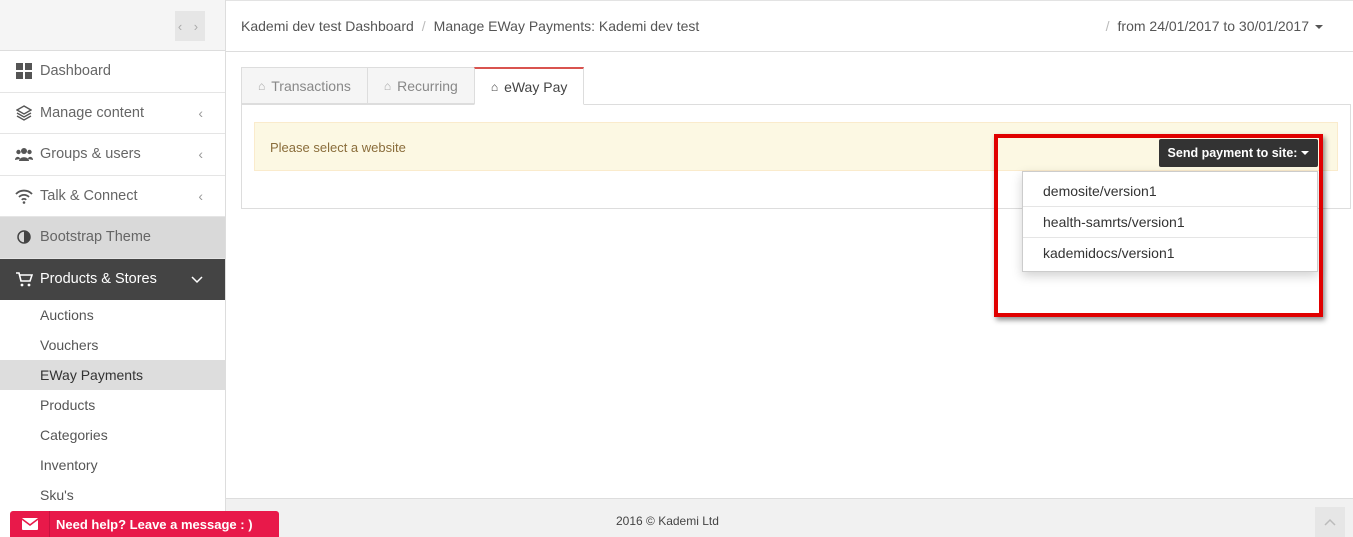 The image size is (1353, 537). I want to click on tab-eway-pay: ⌂ eWay Pay, so click(529, 86).